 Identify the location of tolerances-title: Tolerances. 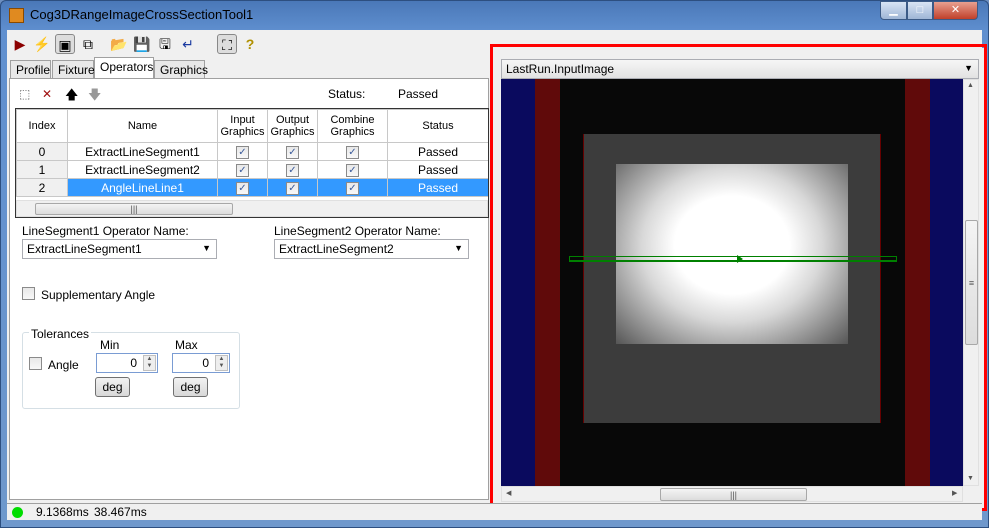
(60, 334).